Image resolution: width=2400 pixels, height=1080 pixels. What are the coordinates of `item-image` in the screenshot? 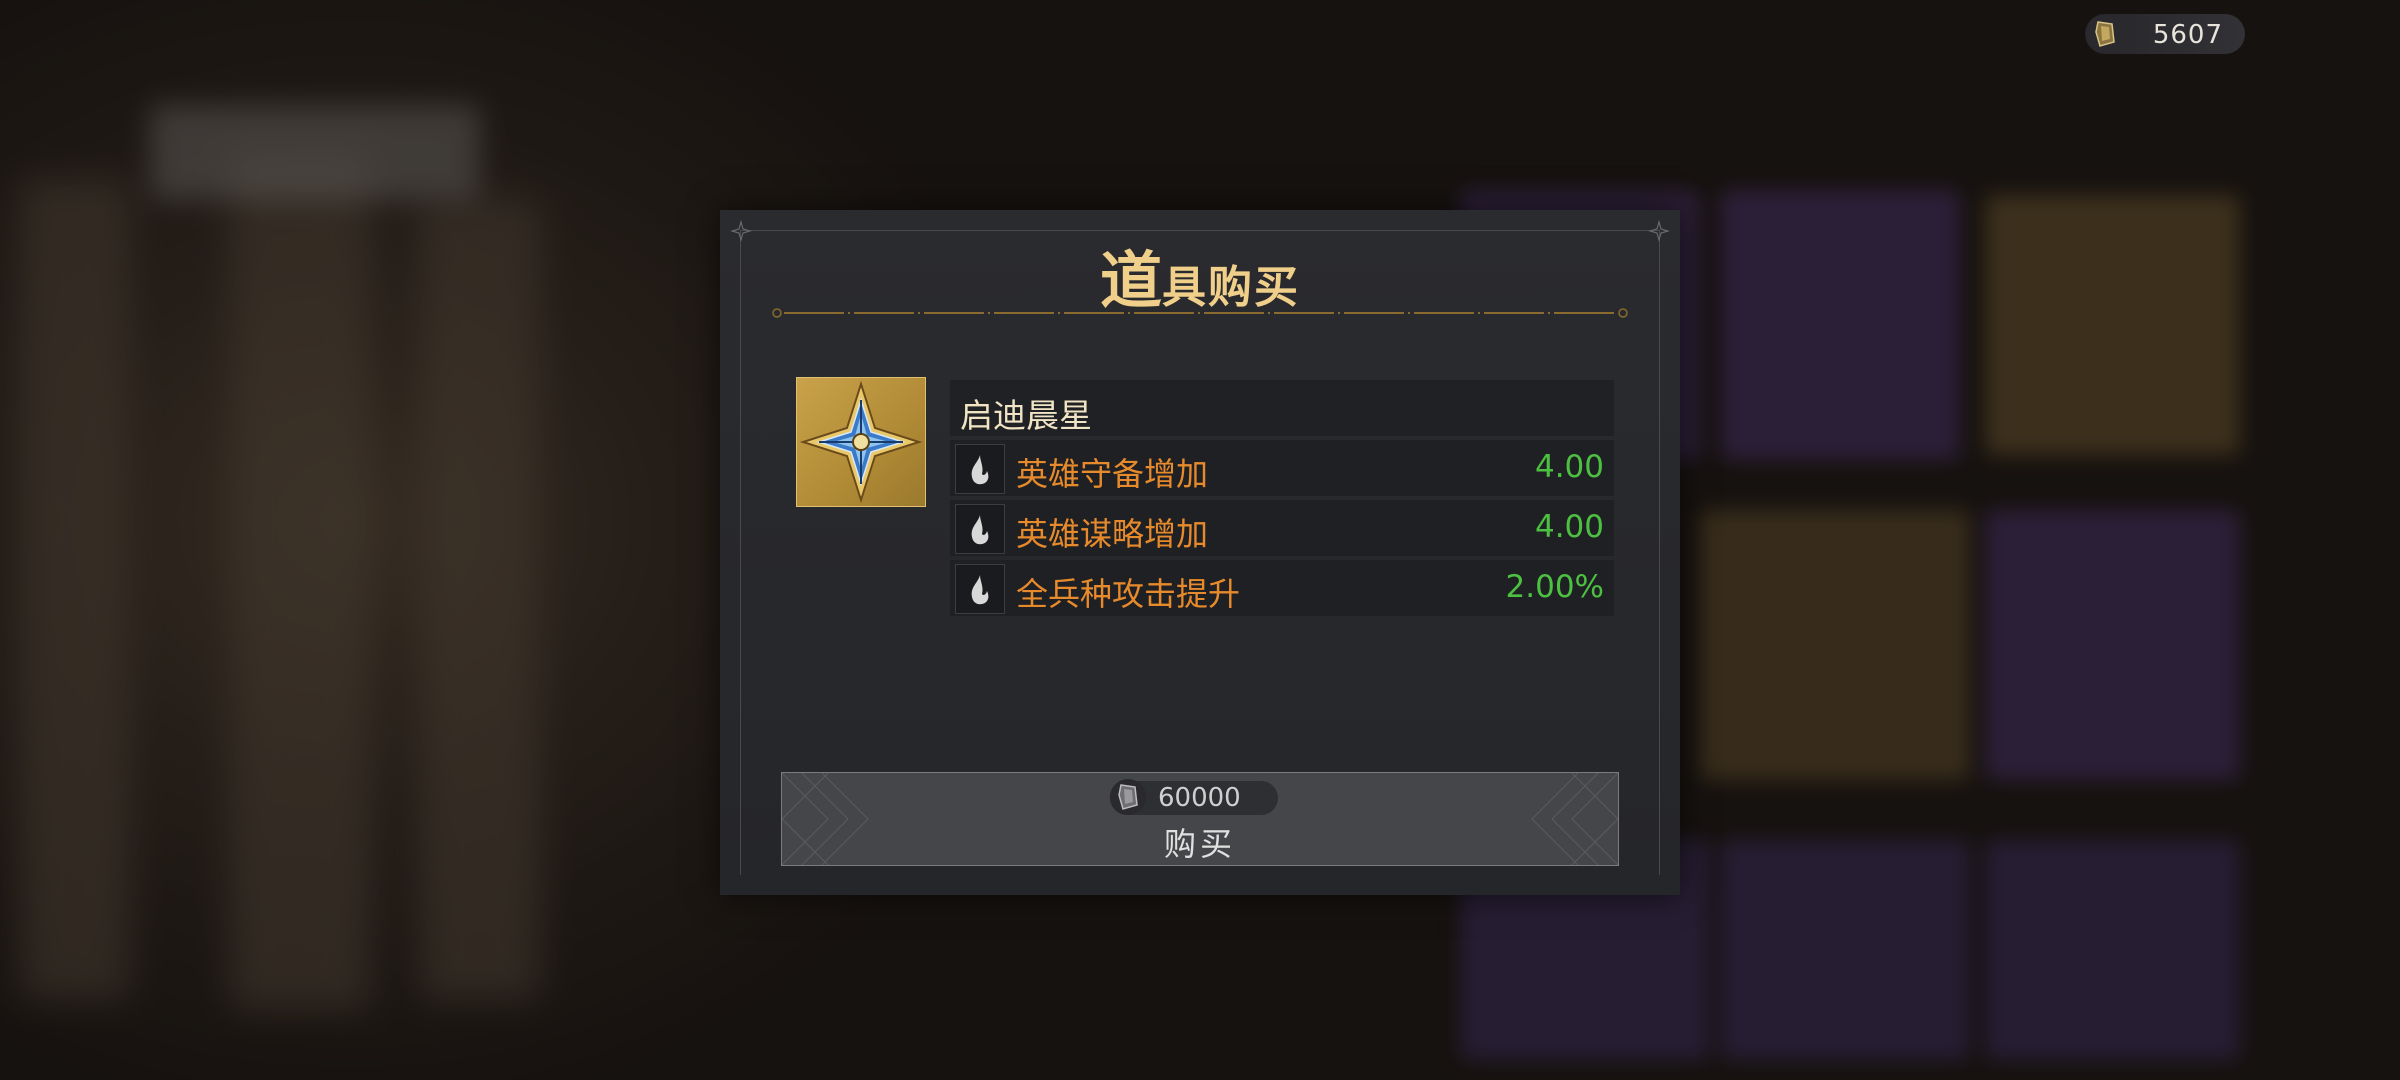 It's located at (861, 442).